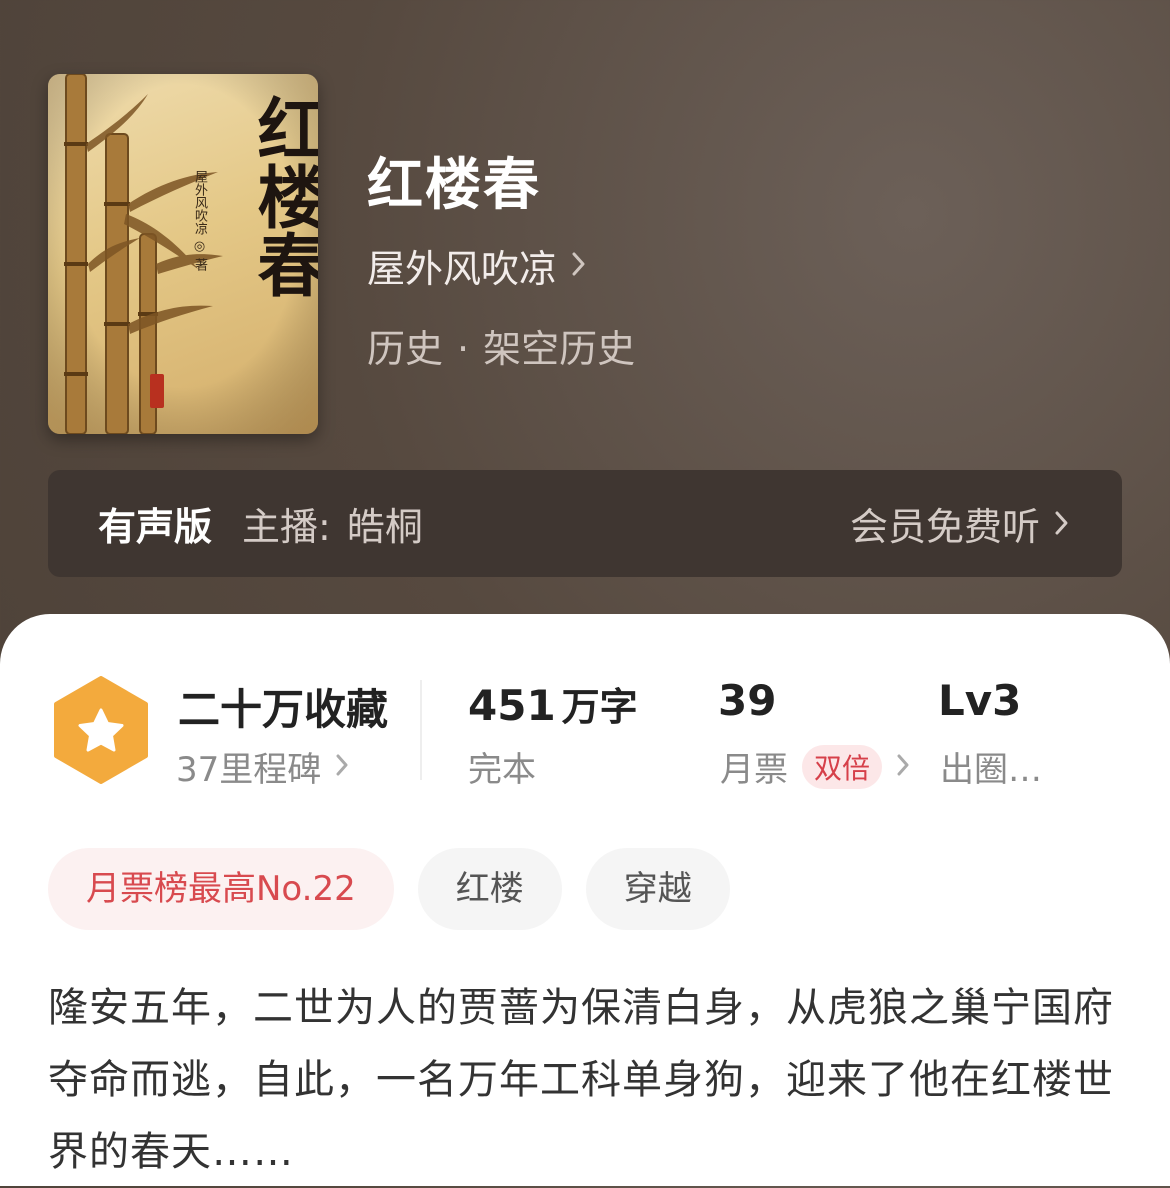 Image resolution: width=1170 pixels, height=1188 pixels. What do you see at coordinates (754, 770) in the screenshot?
I see `monthly-ticket-label: 月票` at bounding box center [754, 770].